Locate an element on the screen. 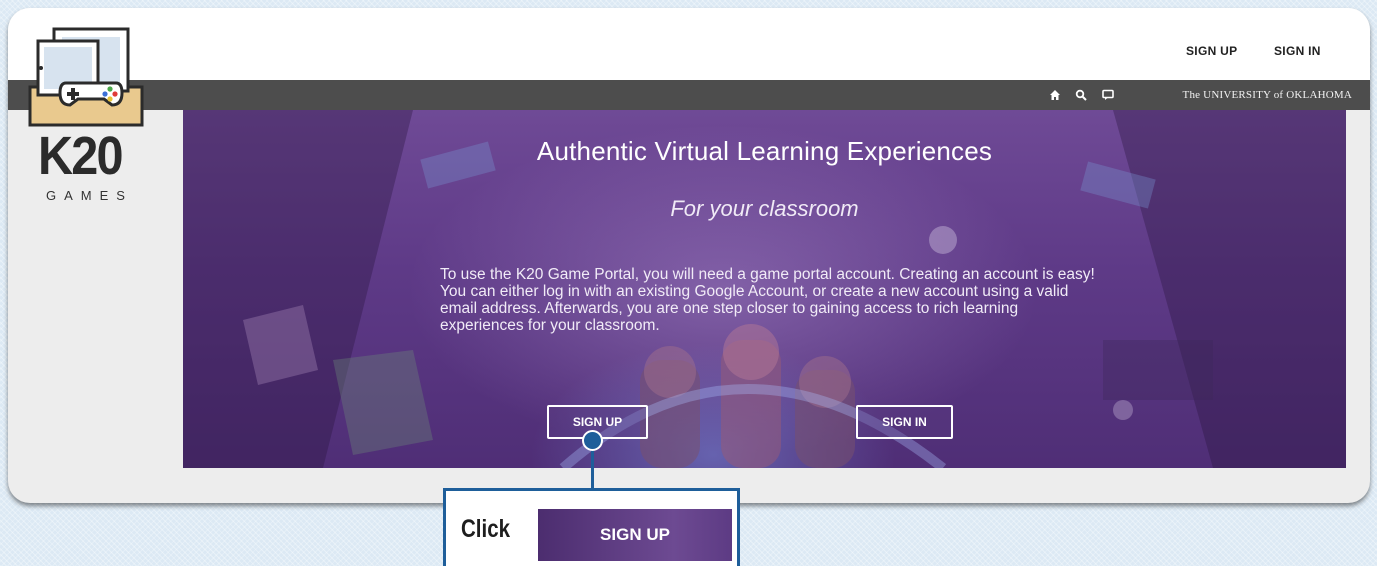  callout-sign-up-button: SIGN UP is located at coordinates (635, 535).